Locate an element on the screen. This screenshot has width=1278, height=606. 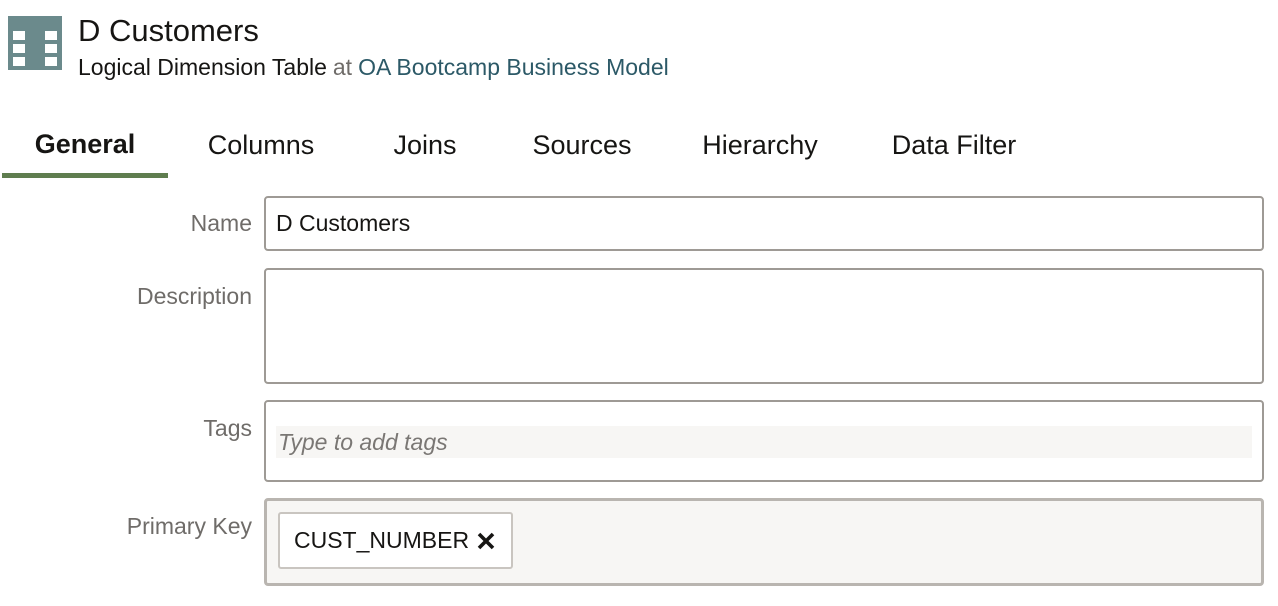
name-label: Name is located at coordinates (221, 223).